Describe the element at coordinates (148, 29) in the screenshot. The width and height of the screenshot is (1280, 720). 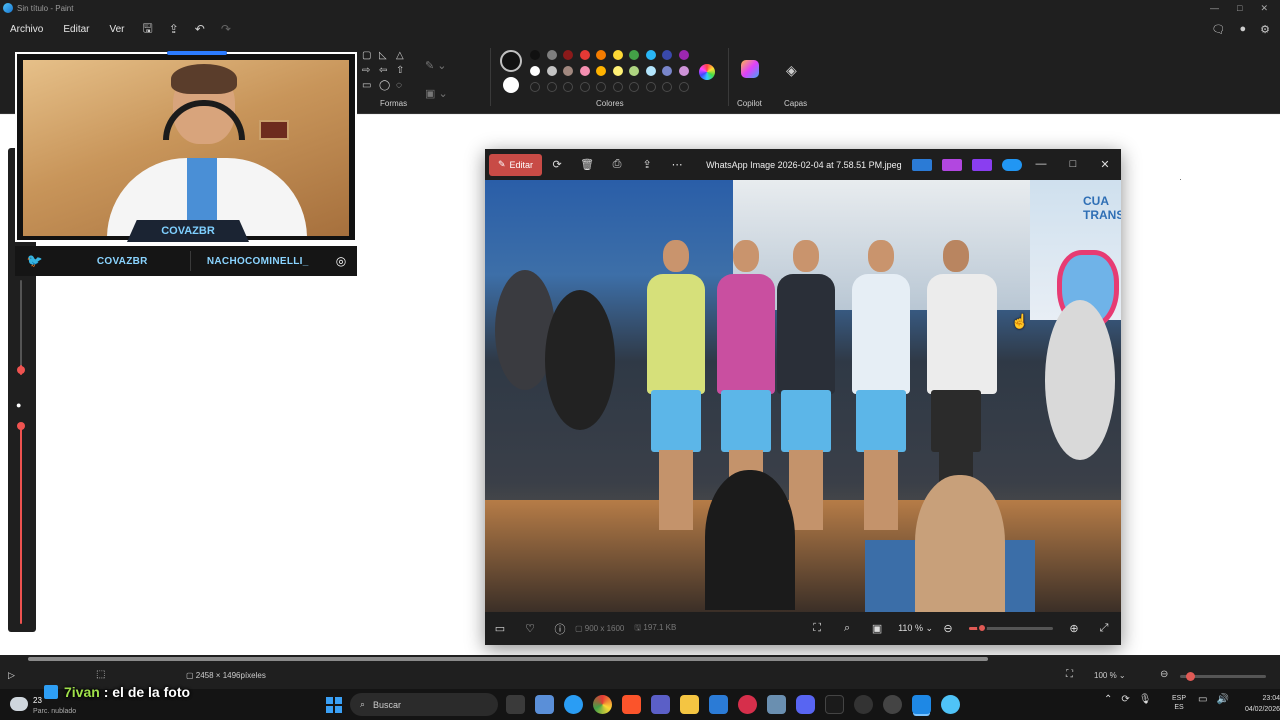
I see `save-icon: 🖫` at that location.